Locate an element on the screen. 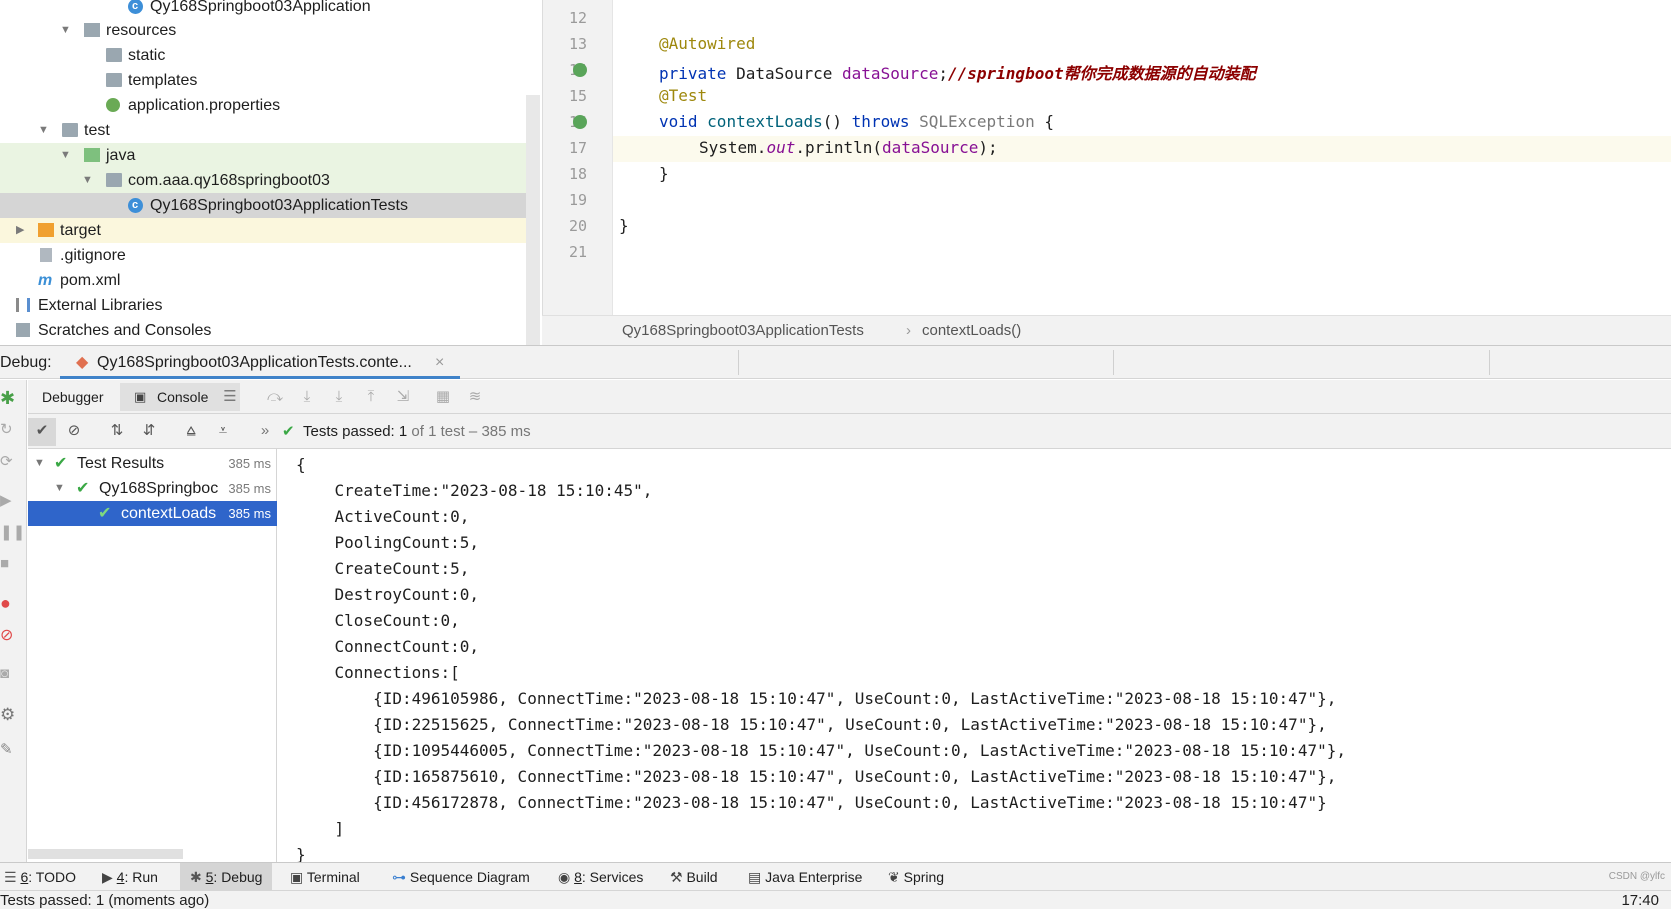  tool-window-java-enterprise: ▤ Java Enterprise is located at coordinates (805, 877).